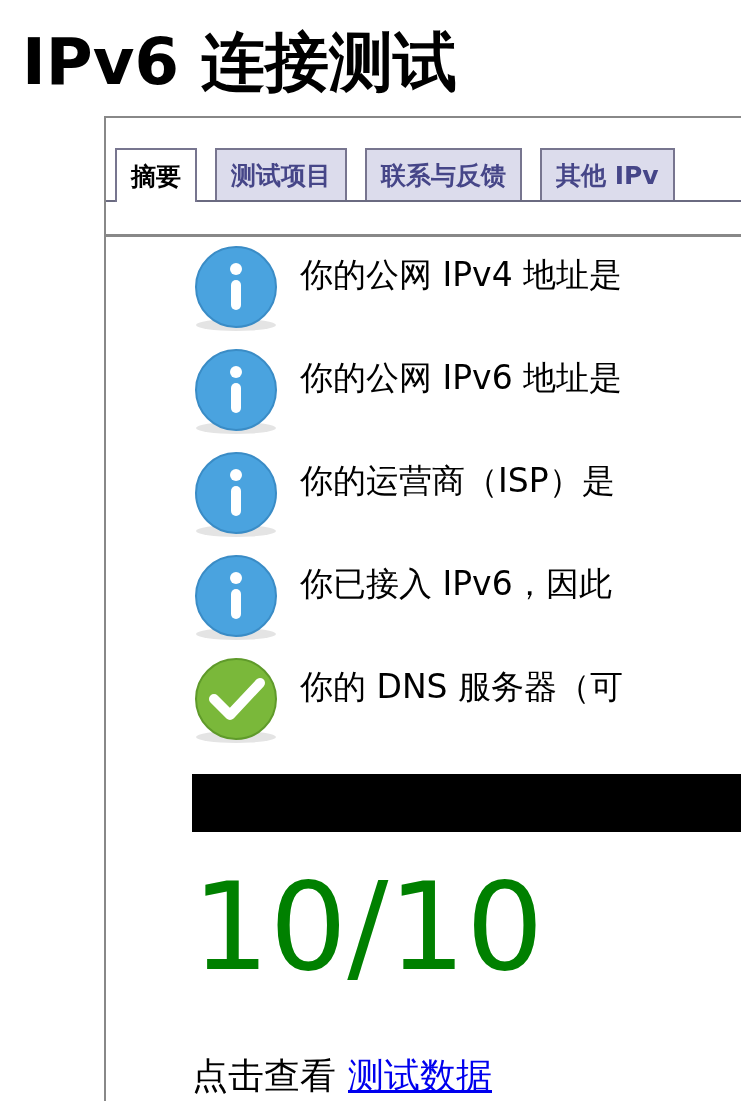  Describe the element at coordinates (420, 1076) in the screenshot. I see `test-data-link: 测试数据` at that location.